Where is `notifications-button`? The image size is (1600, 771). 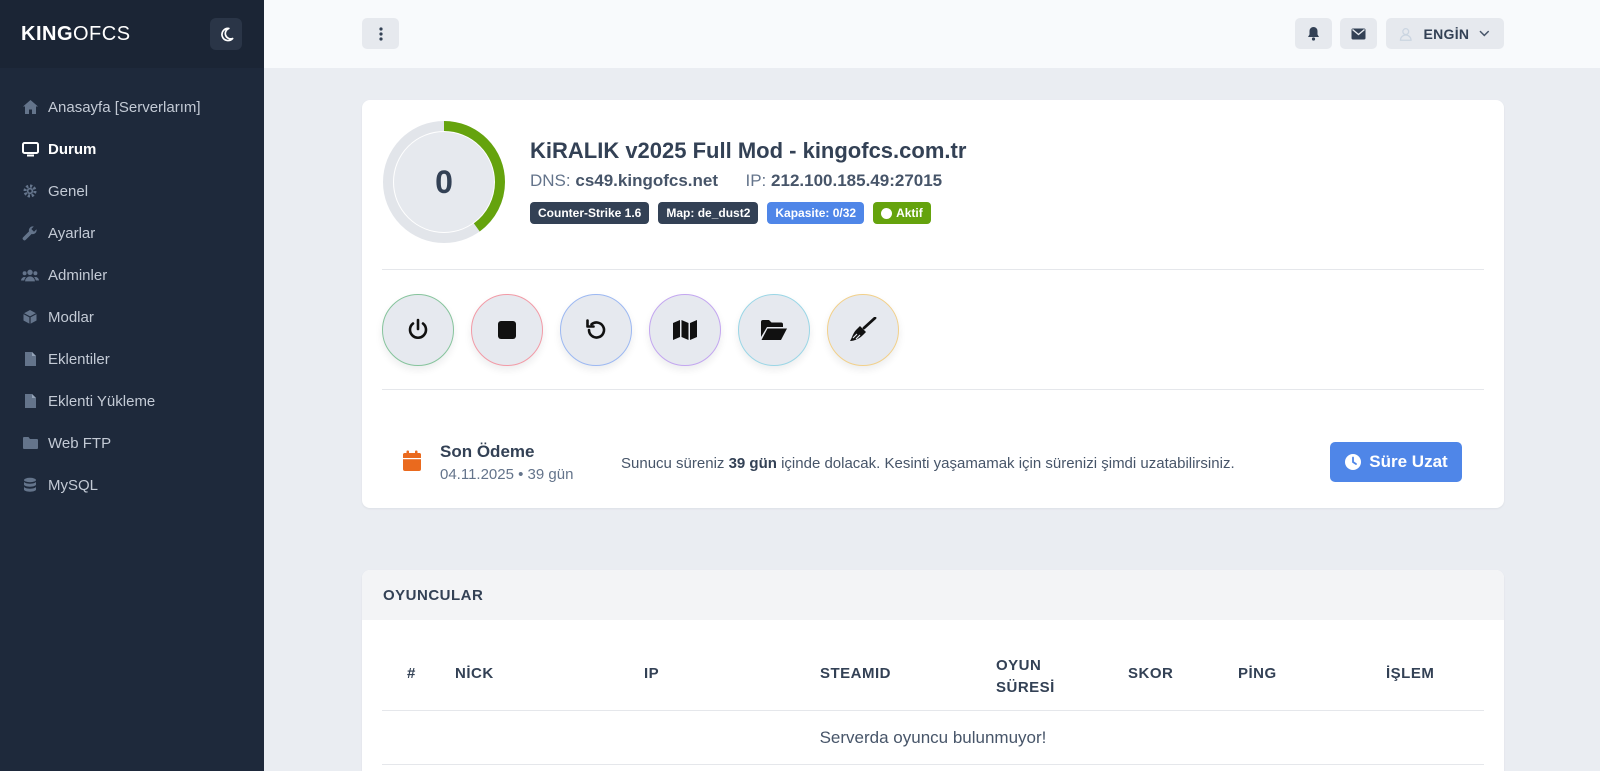
notifications-button is located at coordinates (1313, 33).